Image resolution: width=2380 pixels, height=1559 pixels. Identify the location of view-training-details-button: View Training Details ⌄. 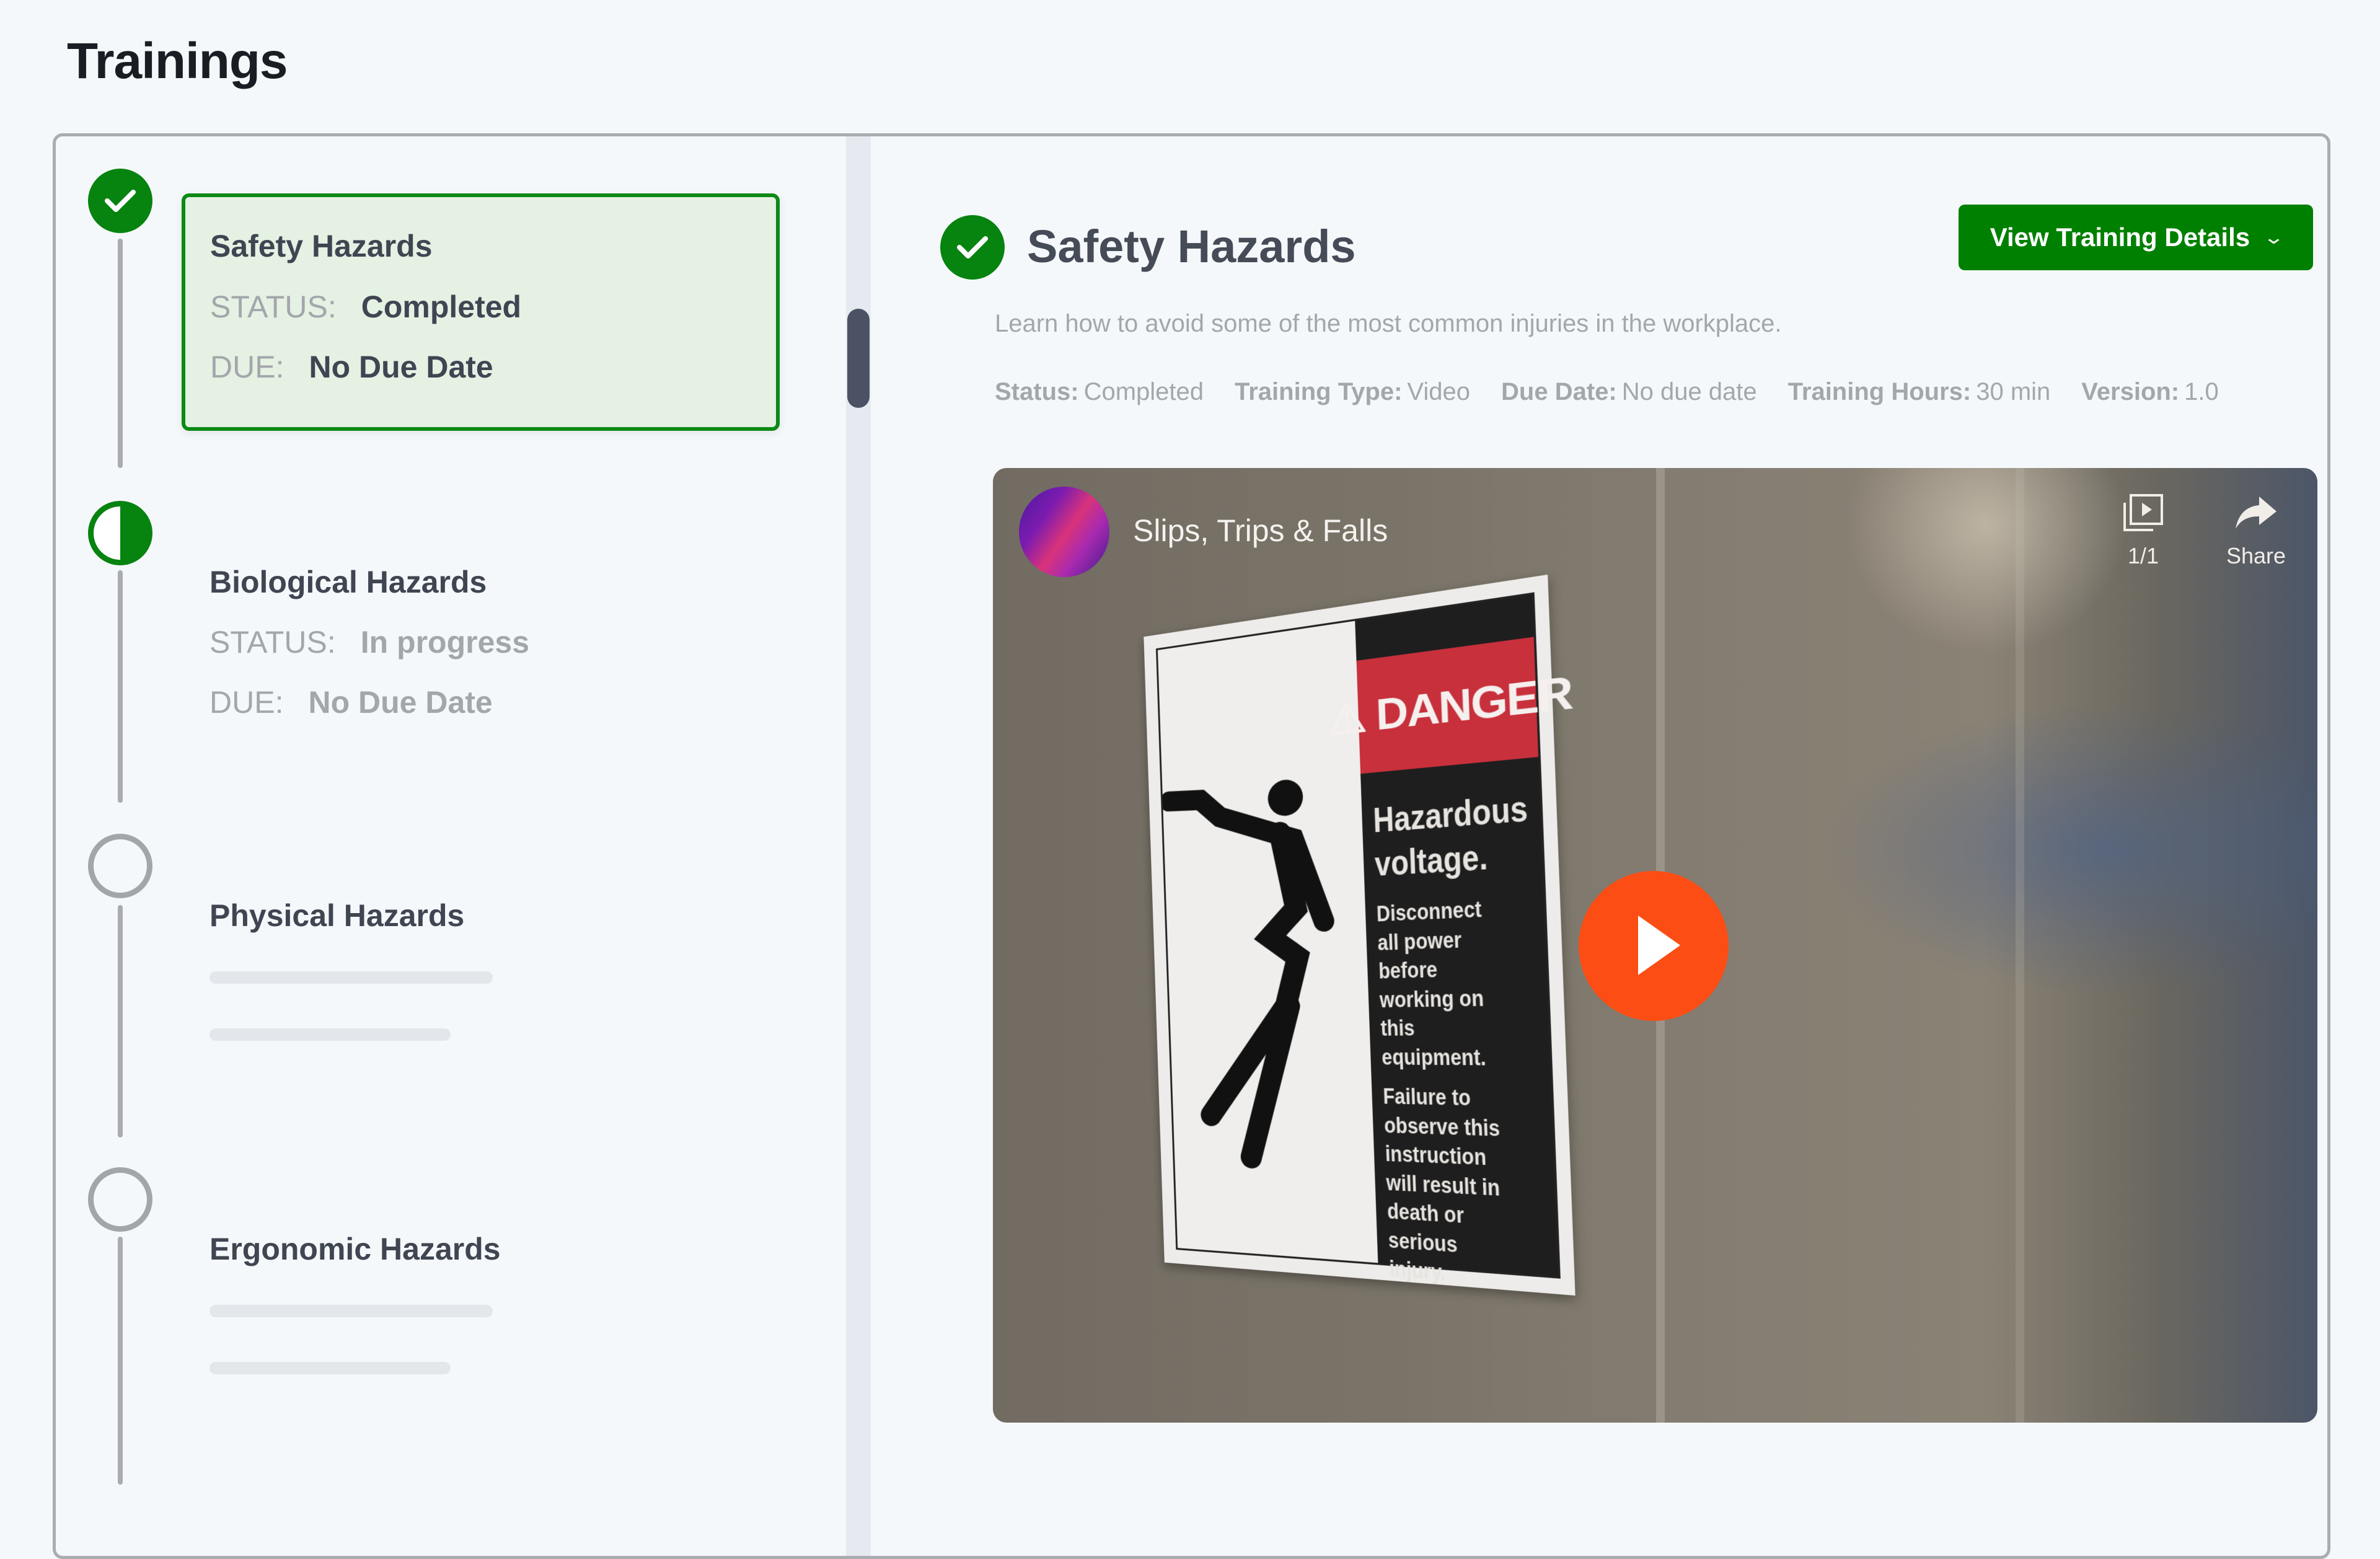
(2136, 237).